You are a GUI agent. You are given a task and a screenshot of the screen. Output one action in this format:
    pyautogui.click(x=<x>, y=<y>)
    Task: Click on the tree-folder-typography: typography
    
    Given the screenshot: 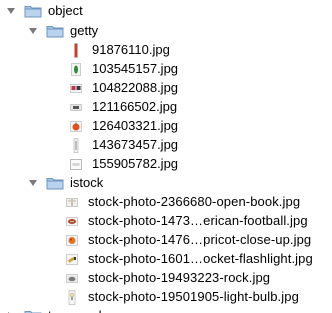 What is the action you would take?
    pyautogui.click(x=166, y=309)
    